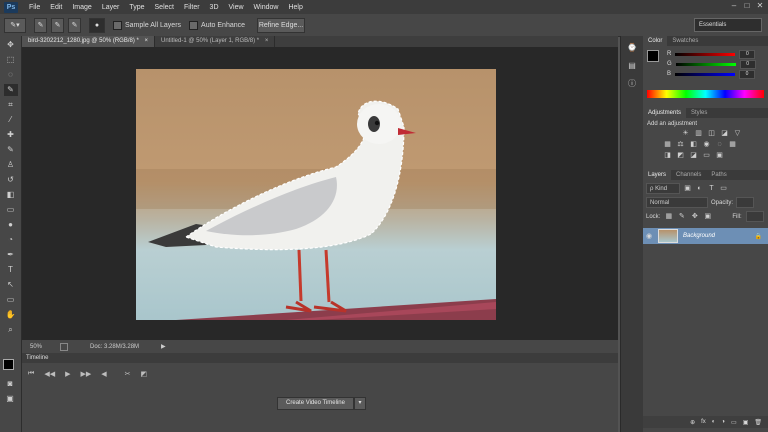 This screenshot has height=432, width=768. I want to click on move-tool-icon: ✥, so click(11, 45).